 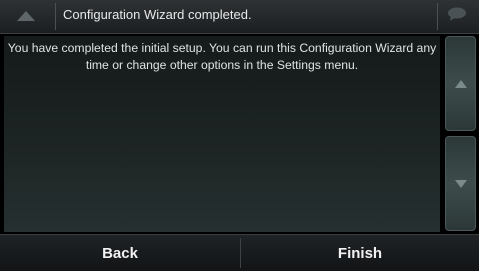 What do you see at coordinates (120, 253) in the screenshot?
I see `back-button: Back` at bounding box center [120, 253].